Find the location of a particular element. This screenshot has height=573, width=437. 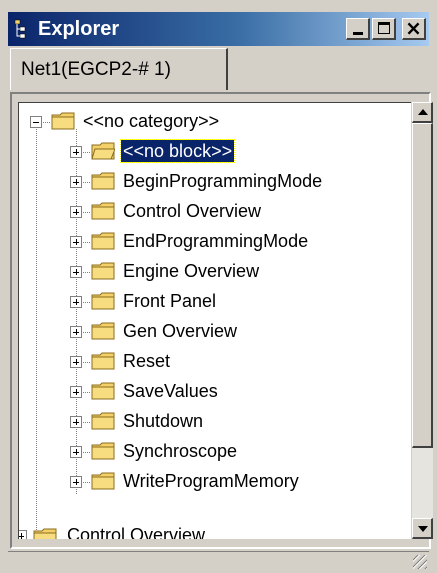

tree-item: Front Panel is located at coordinates (215, 302).